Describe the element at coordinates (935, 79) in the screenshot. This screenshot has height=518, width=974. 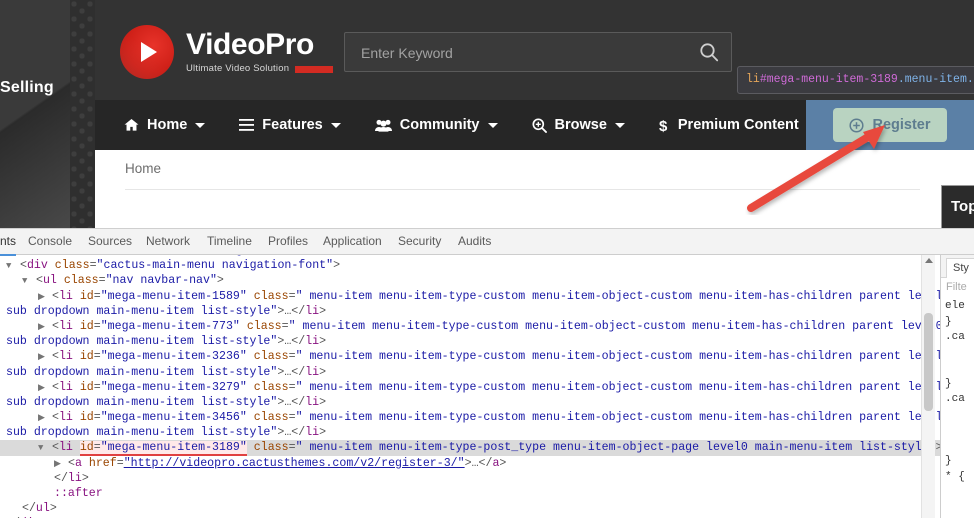
I see `tooltip-element-classes: .menu-item.menu-` at that location.